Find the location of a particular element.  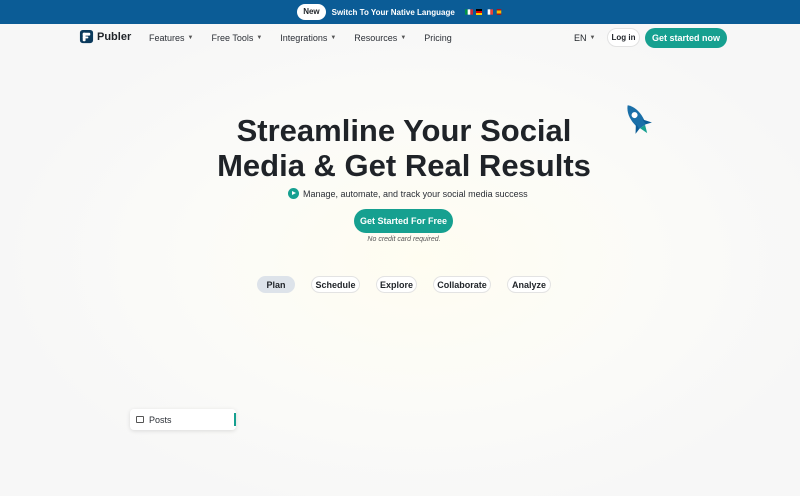

publer-logo-icon is located at coordinates (86, 36).